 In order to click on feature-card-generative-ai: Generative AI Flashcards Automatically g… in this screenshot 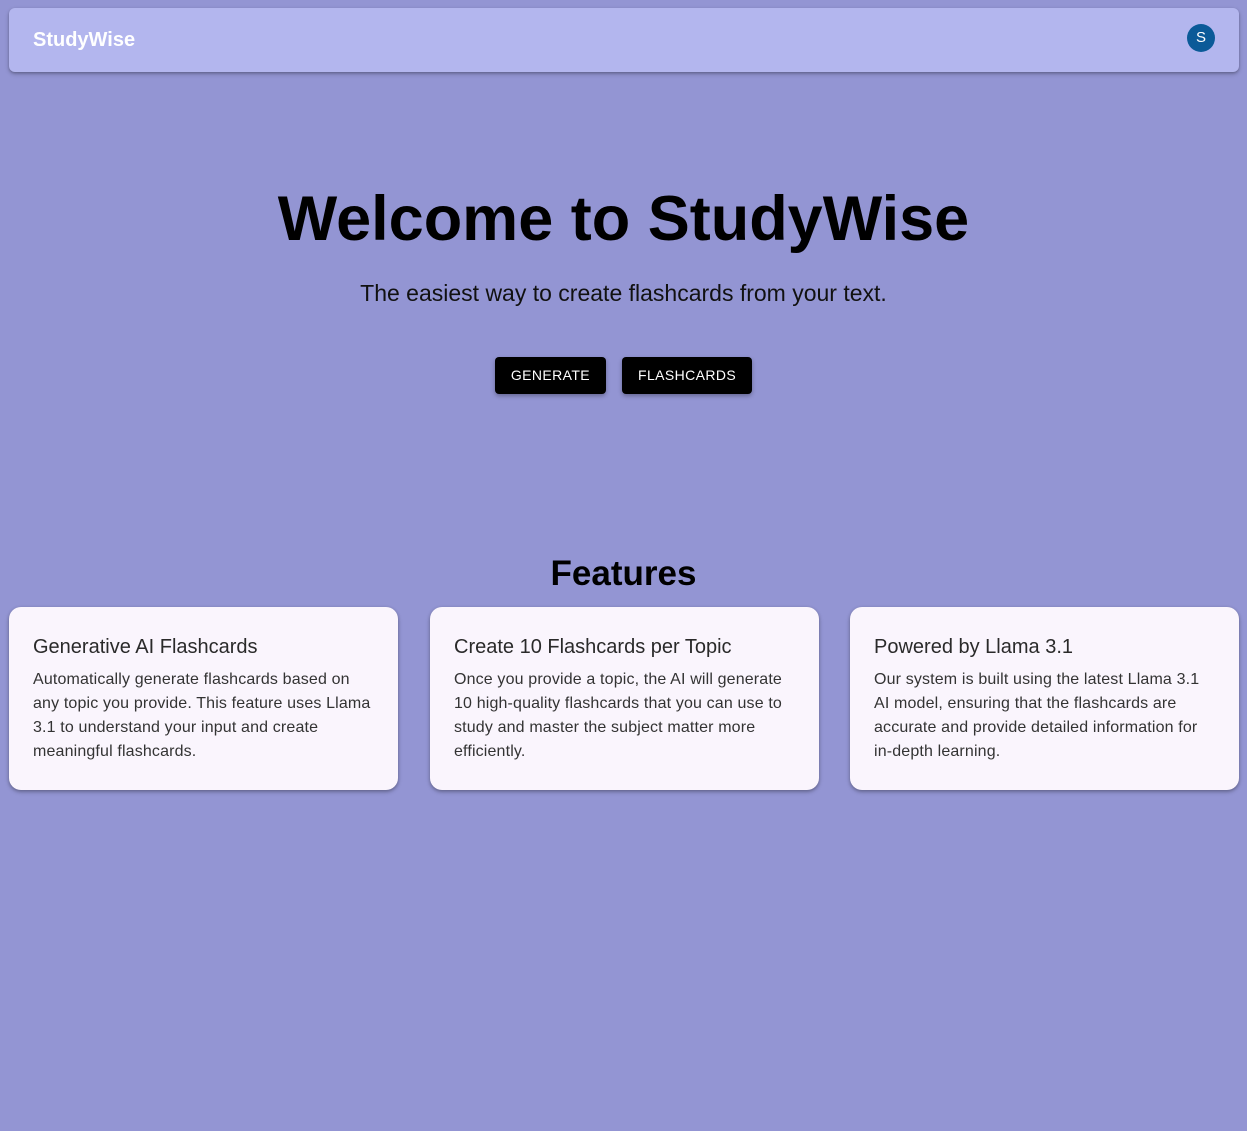, I will do `click(203, 698)`.